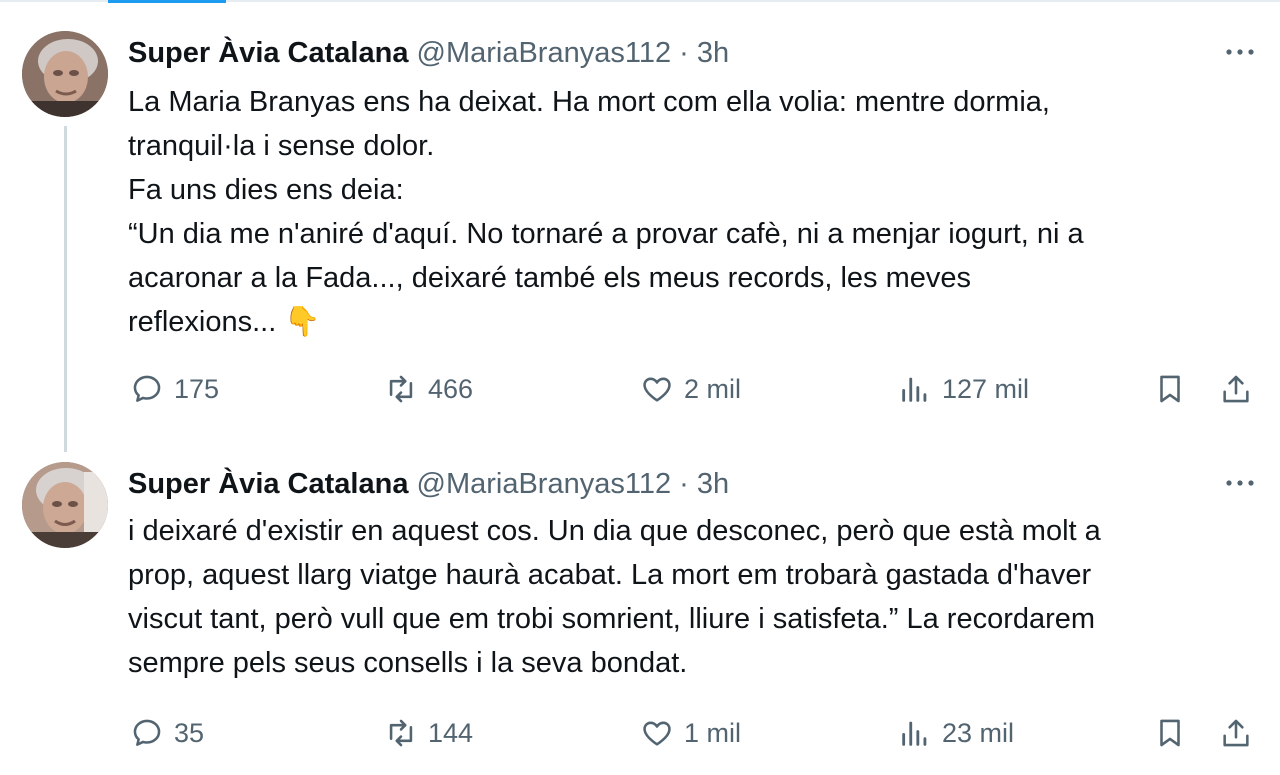 This screenshot has width=1280, height=775. Describe the element at coordinates (268, 484) in the screenshot. I see `author-name: Super Àvia Catalana` at that location.